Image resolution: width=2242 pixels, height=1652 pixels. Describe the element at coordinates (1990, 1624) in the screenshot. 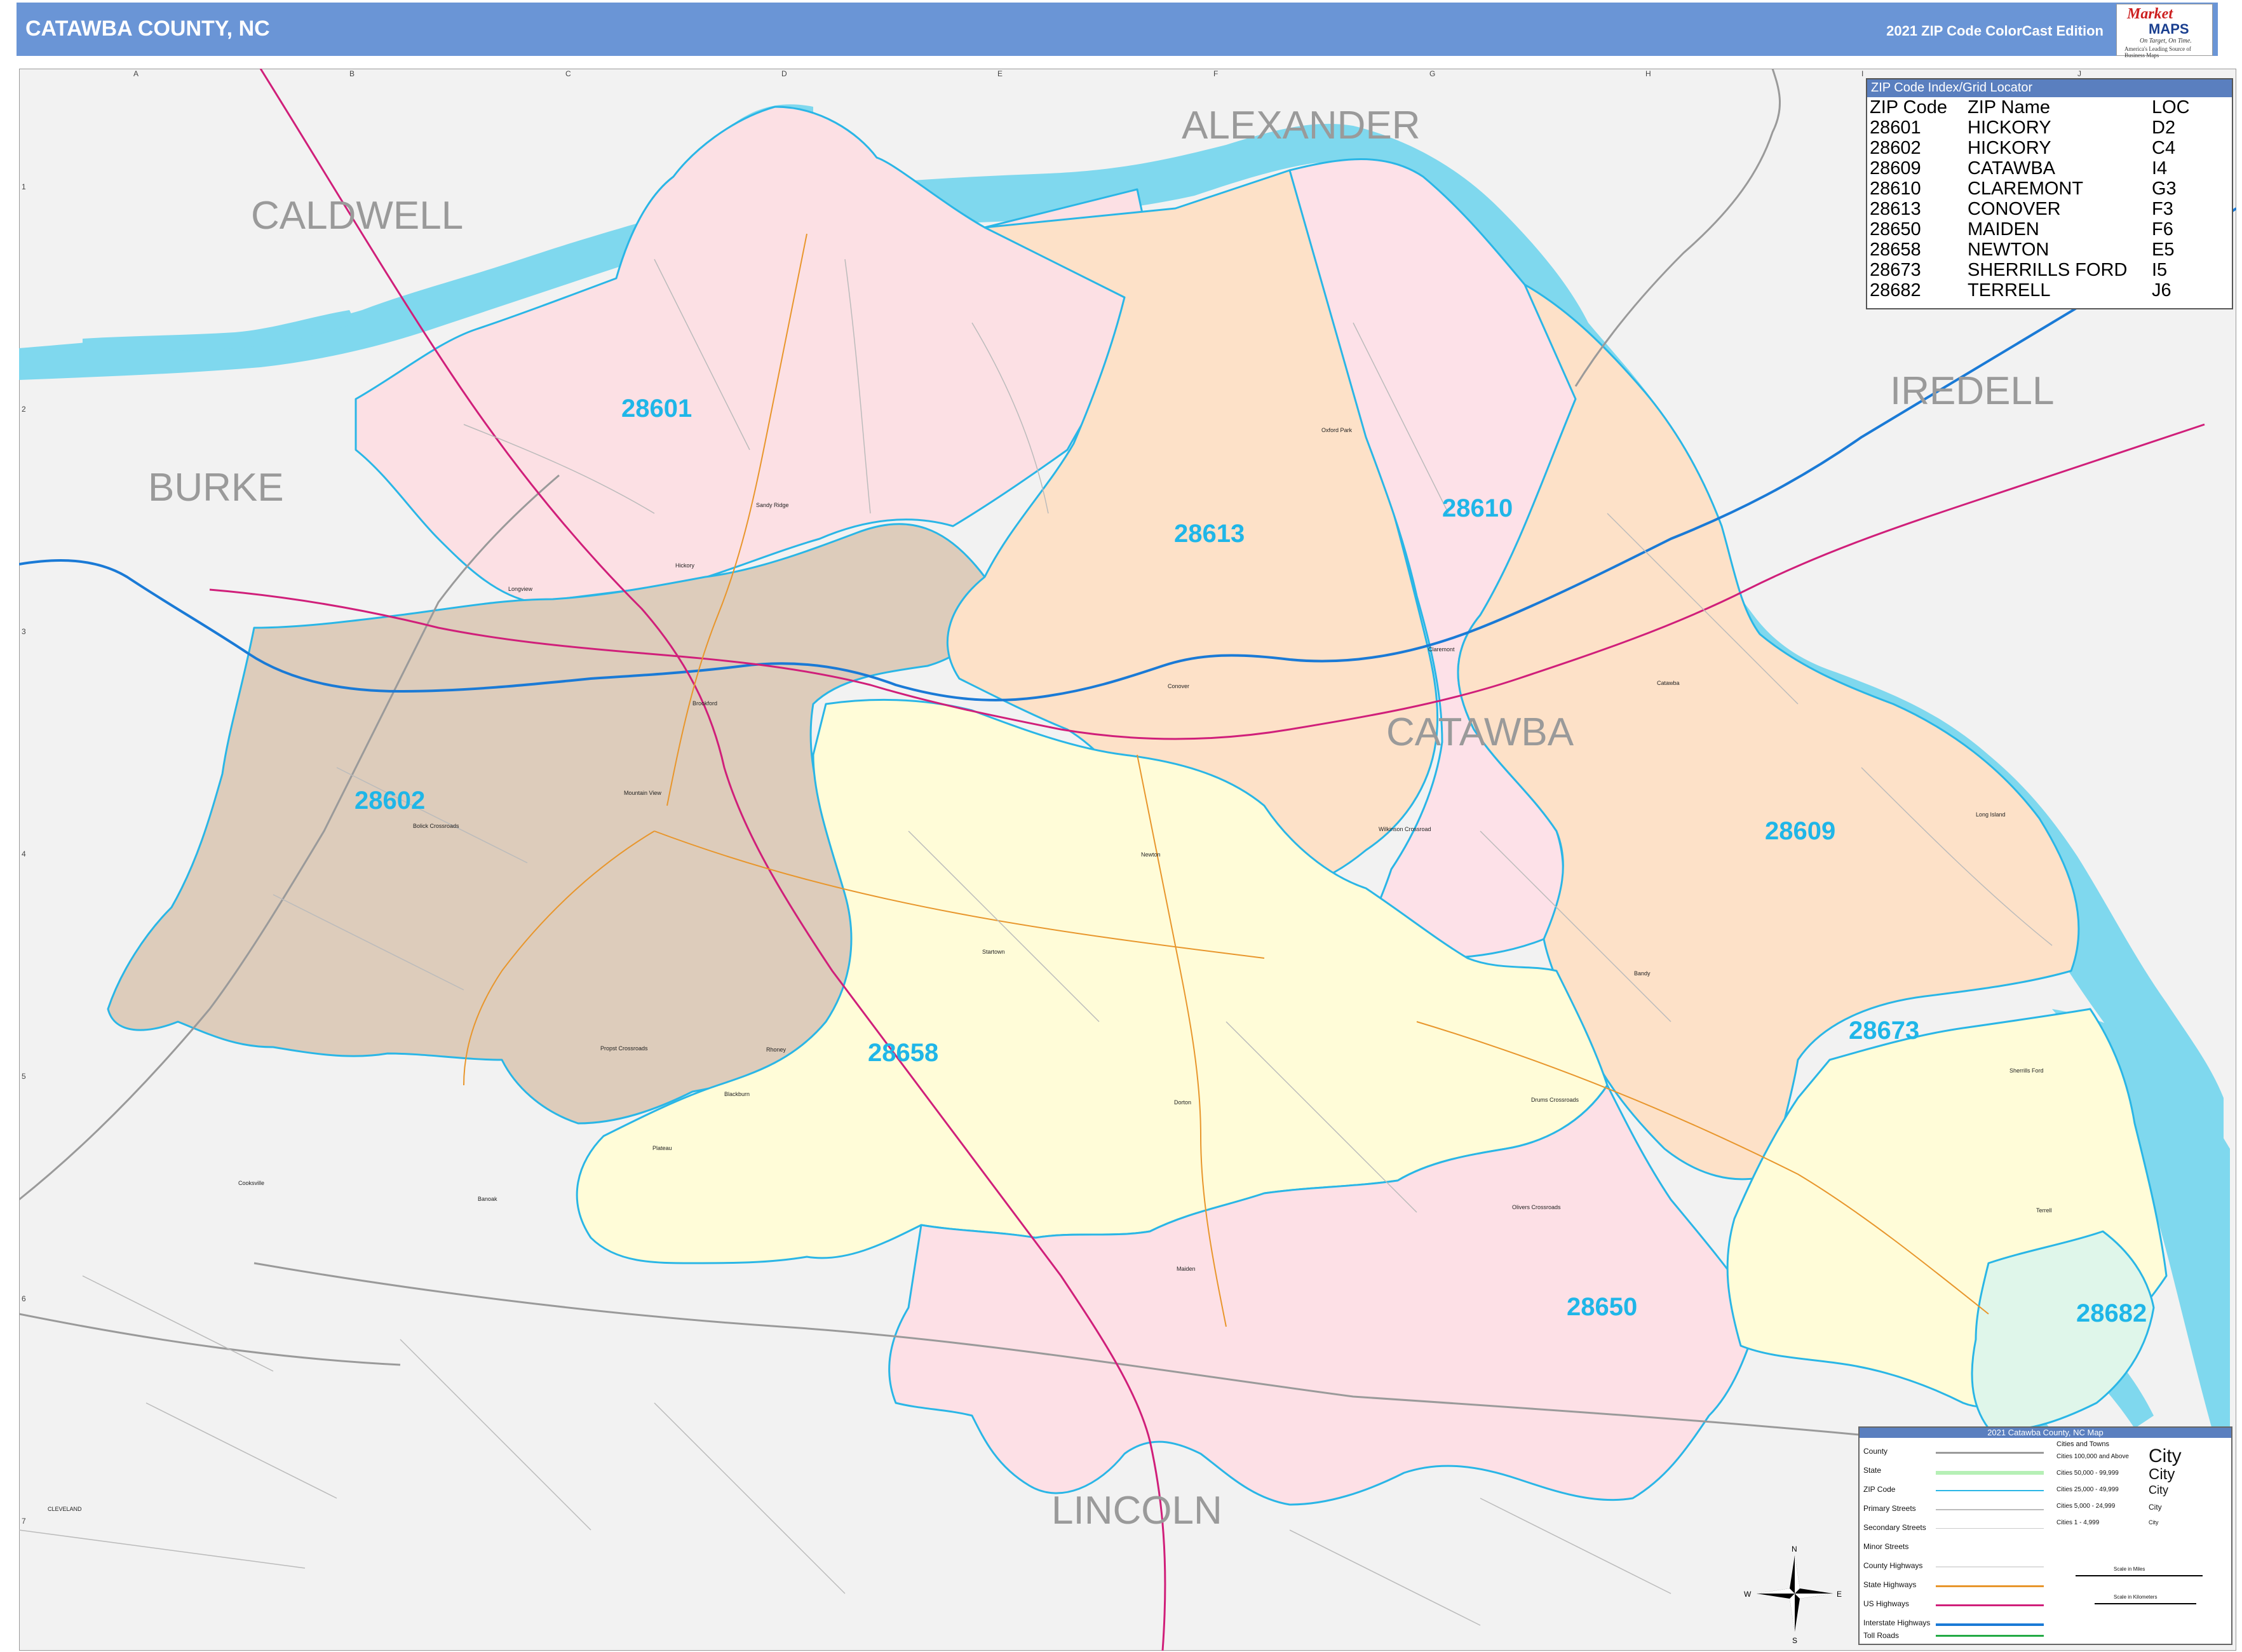

I see `legend-line-interstate` at that location.